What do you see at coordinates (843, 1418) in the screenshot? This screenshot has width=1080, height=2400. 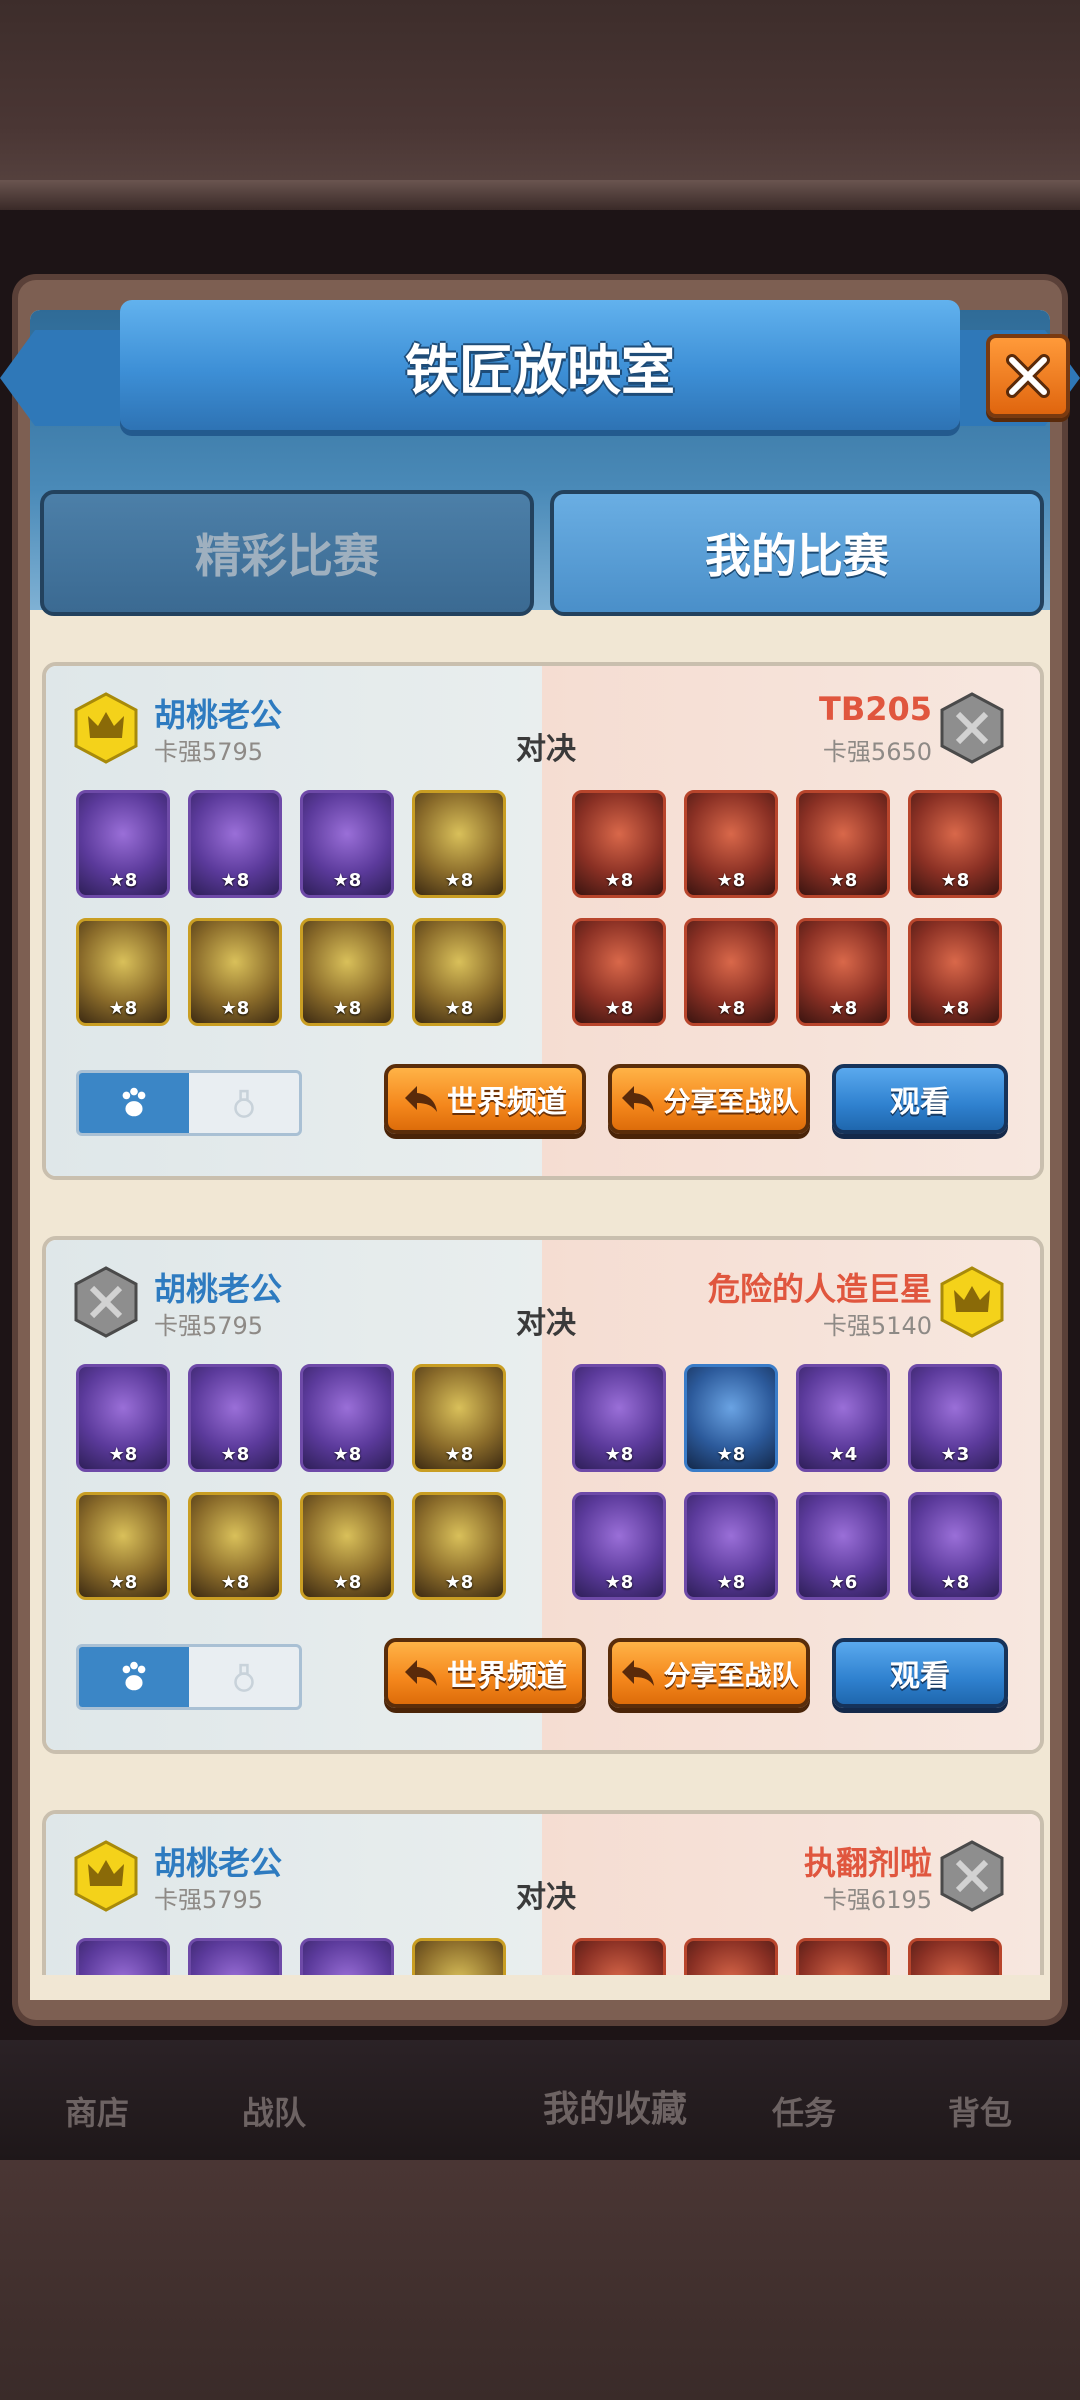 I see `unit-card: ★4` at bounding box center [843, 1418].